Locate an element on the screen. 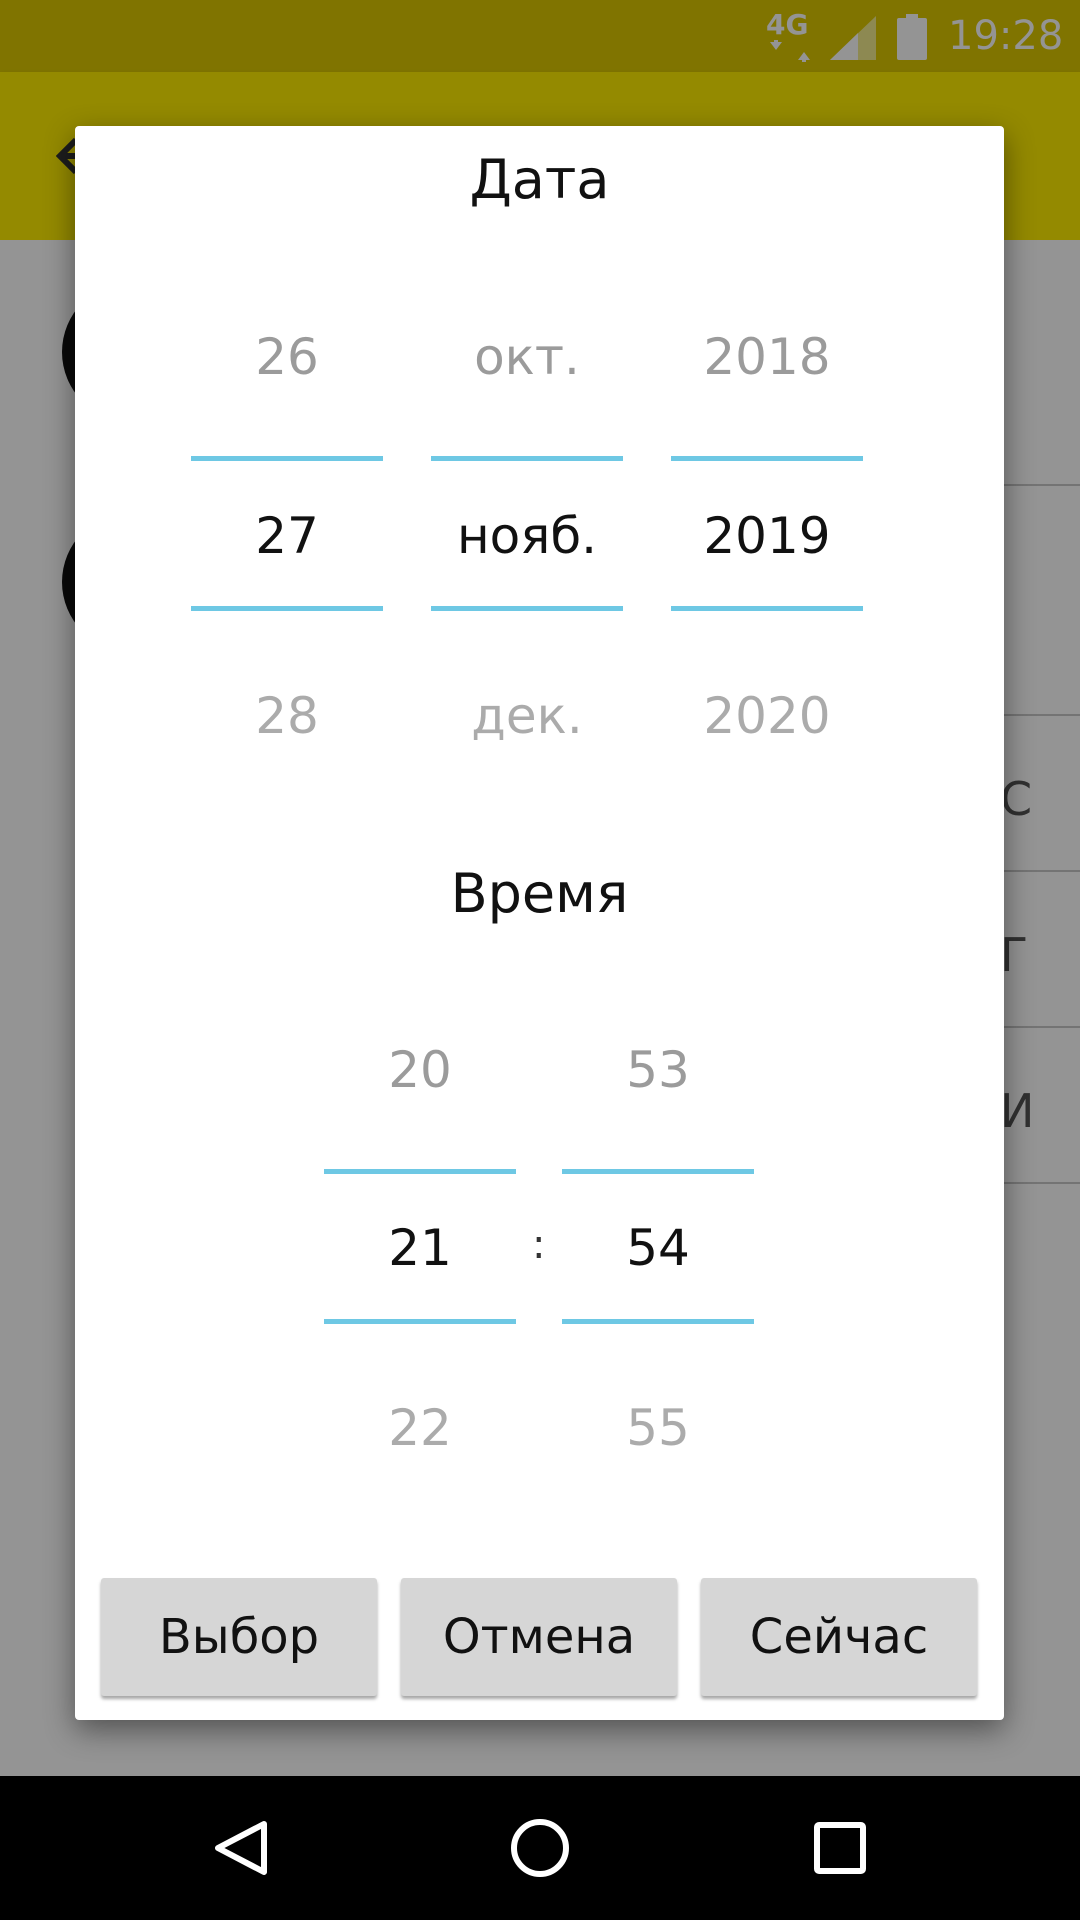 This screenshot has width=1080, height=1920. navigation-bar is located at coordinates (540, 1848).